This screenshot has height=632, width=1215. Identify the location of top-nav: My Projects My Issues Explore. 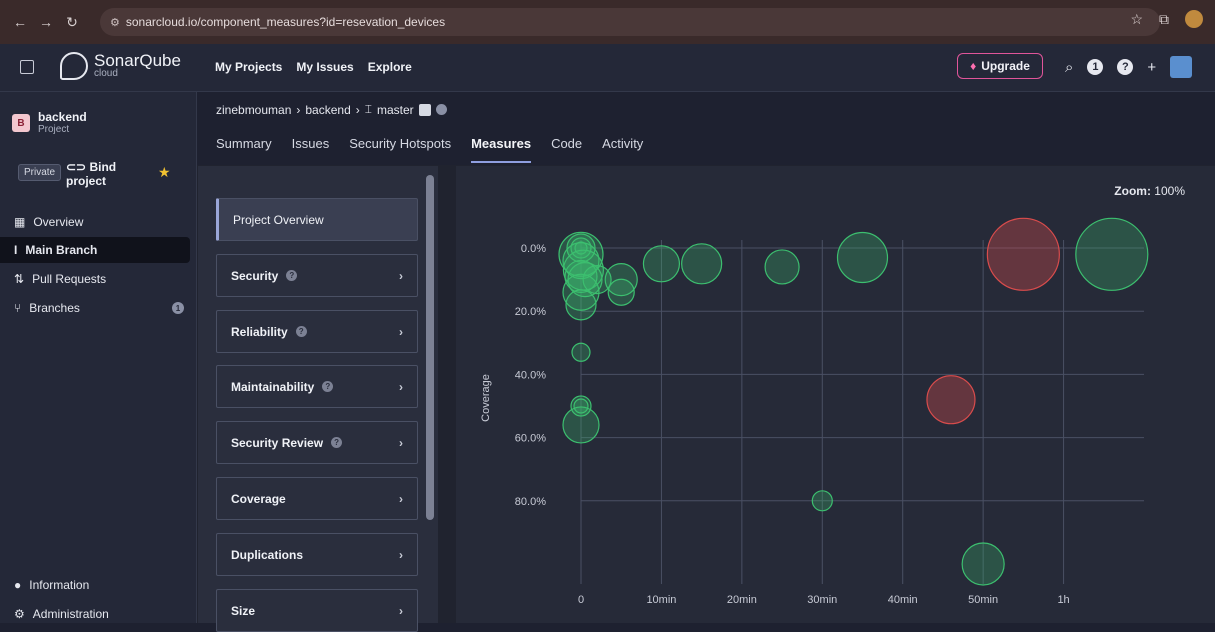
(313, 67).